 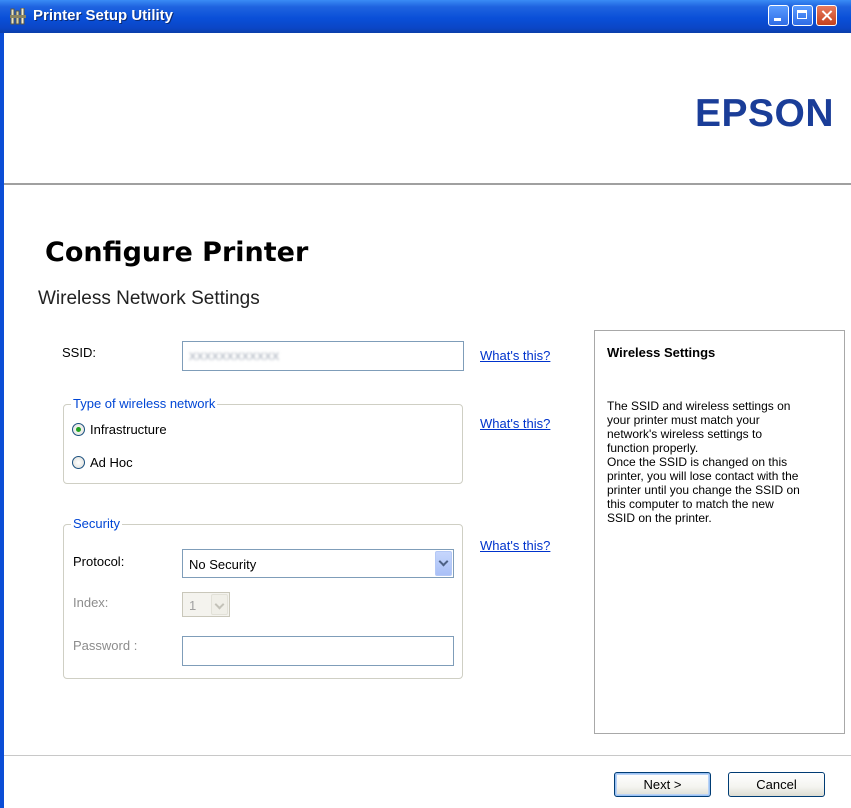 I want to click on index-label: Index:, so click(x=91, y=602).